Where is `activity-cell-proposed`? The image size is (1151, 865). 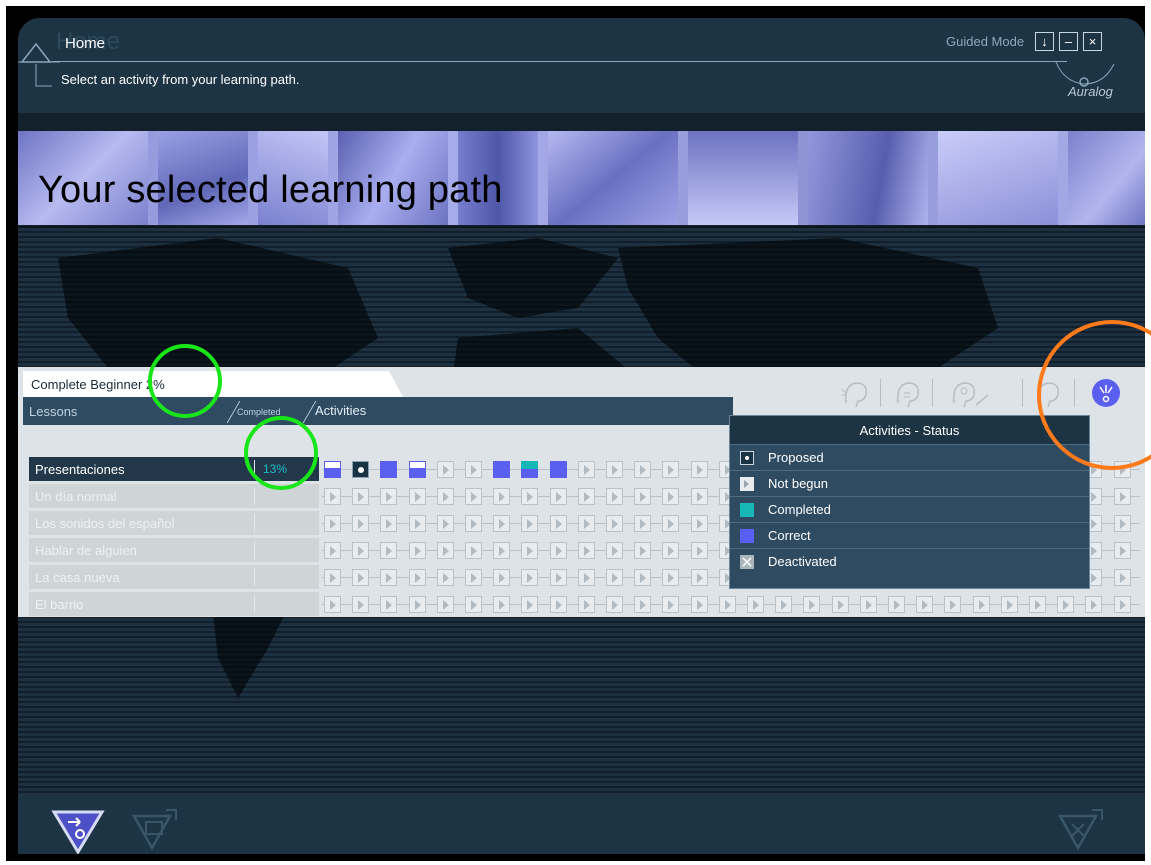 activity-cell-proposed is located at coordinates (361, 469).